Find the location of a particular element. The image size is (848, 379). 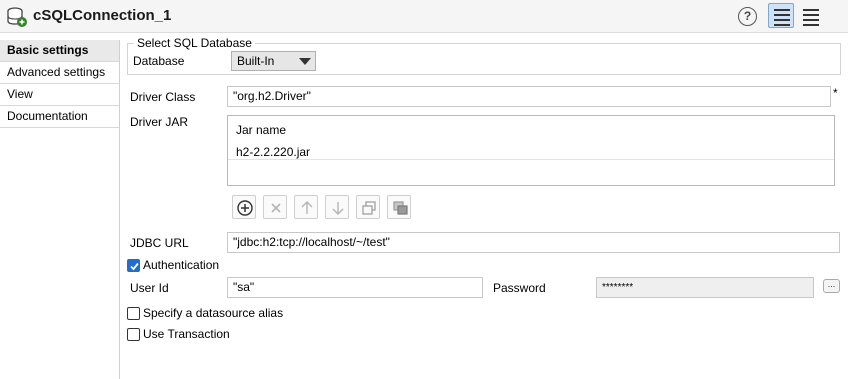

table-view-icon is located at coordinates (781, 15).